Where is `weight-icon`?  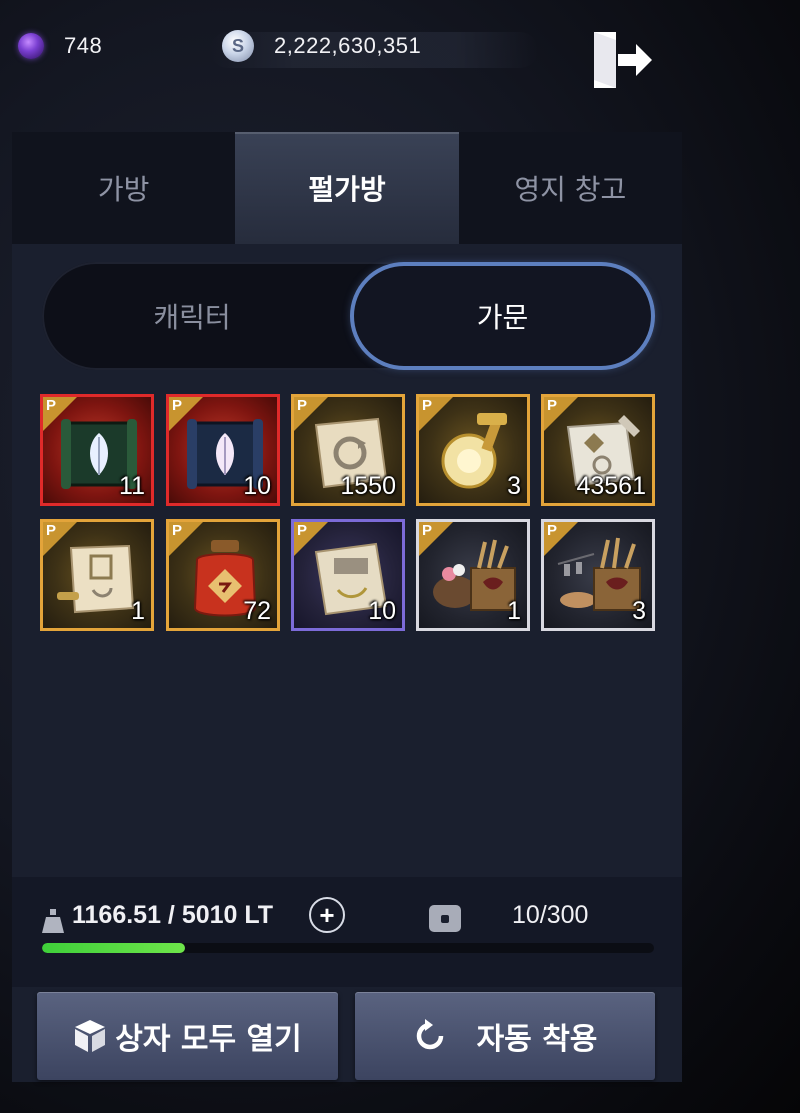 weight-icon is located at coordinates (53, 921).